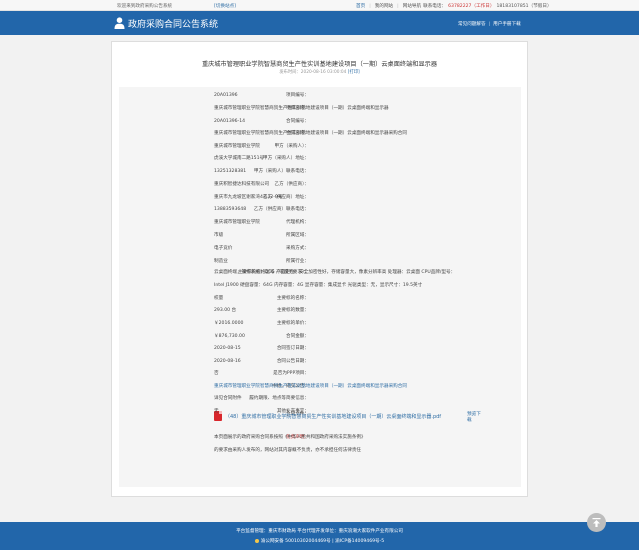 Image resolution: width=639 pixels, height=550 pixels. I want to click on disclaimer-line-1: 本页面展示的政府采购合同系按照《中华人民共和国政府采购法实施条例》, so click(290, 437).